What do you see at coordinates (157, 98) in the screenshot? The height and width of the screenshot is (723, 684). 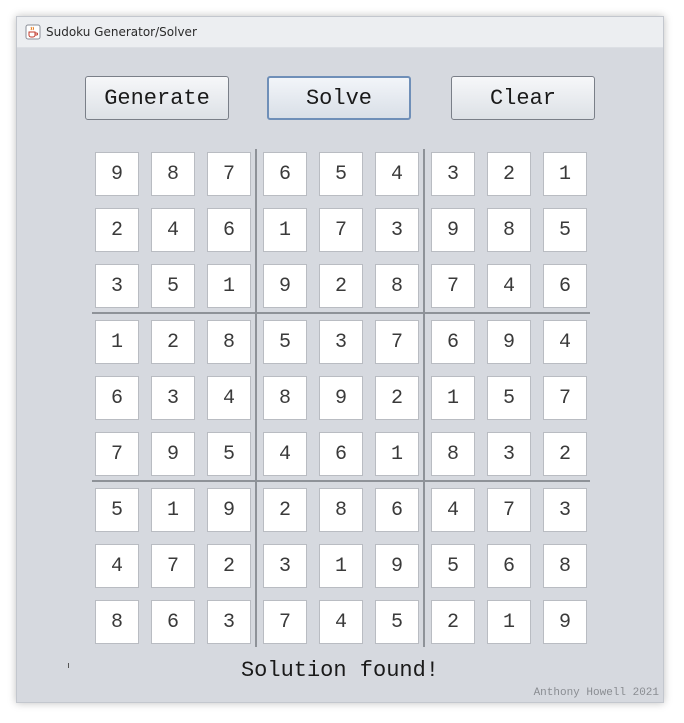 I see `generate-button: Generate` at bounding box center [157, 98].